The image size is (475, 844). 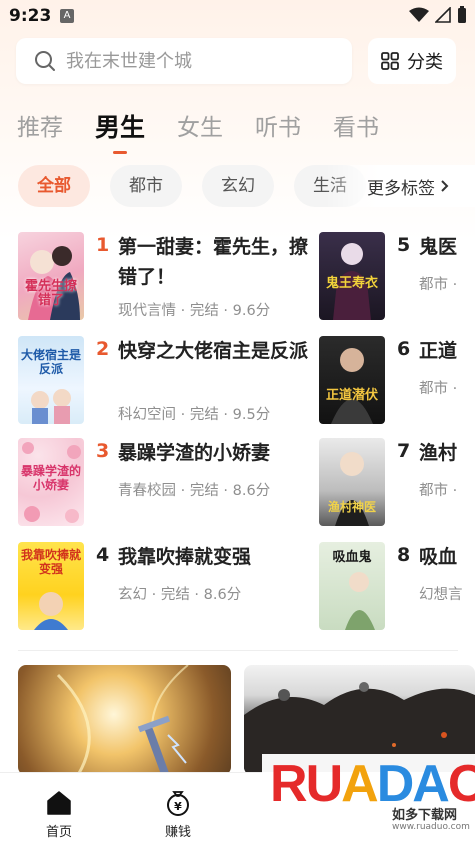 I want to click on book-item: 霍先生撩错了 1 第一甜妻：霍先生，撩错了！ 现代言情 · 完结 · 9.6分, so click(x=163, y=277).